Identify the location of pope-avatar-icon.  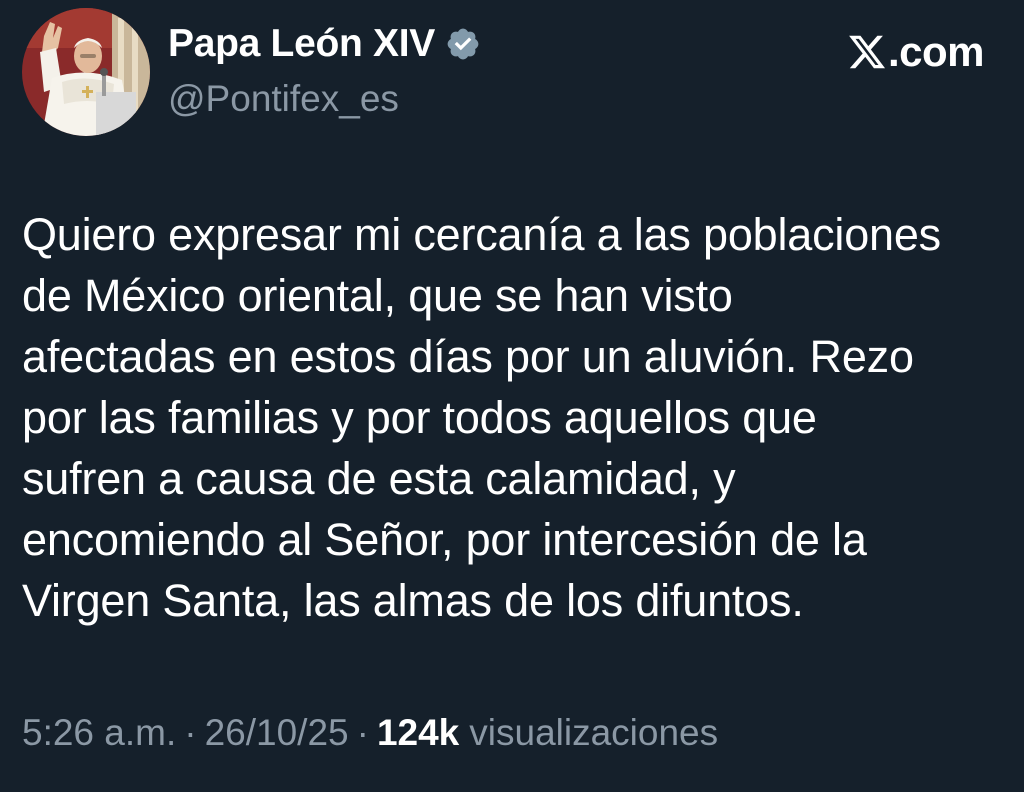
(86, 72).